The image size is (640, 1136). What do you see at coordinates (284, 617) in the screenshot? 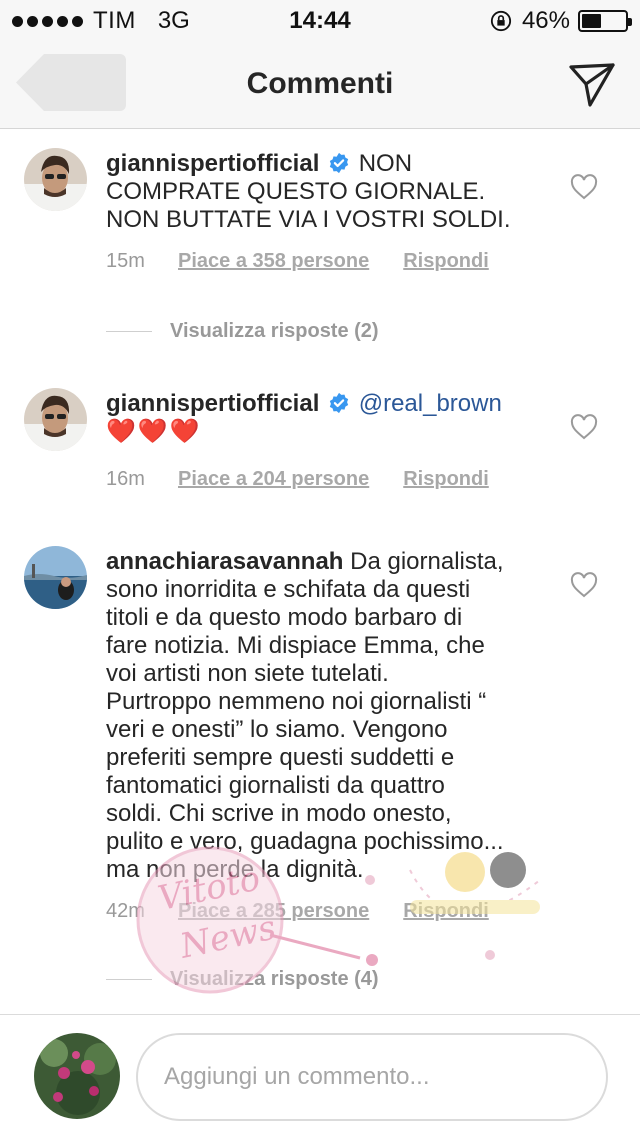
I see `comment-line: titoli e da questo modo barbaro di` at bounding box center [284, 617].